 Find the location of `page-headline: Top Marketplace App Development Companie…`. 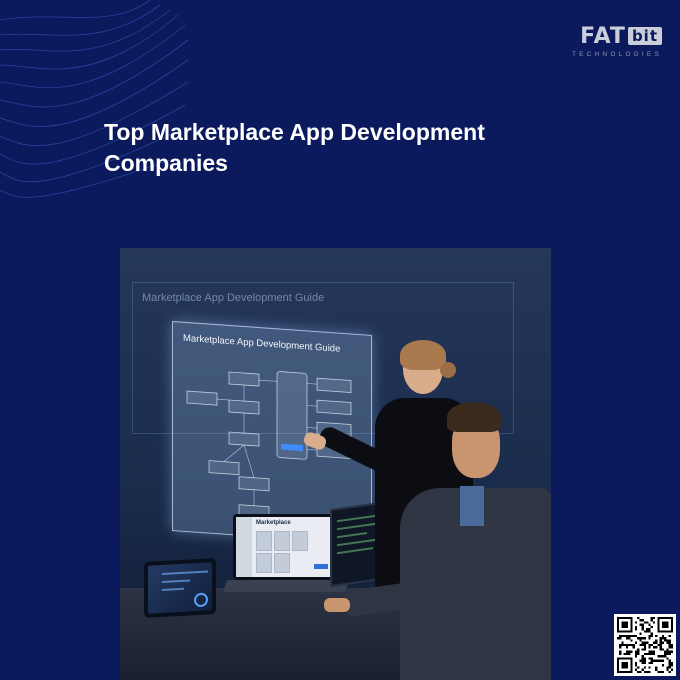

page-headline: Top Marketplace App Development Companie… is located at coordinates (294, 147).